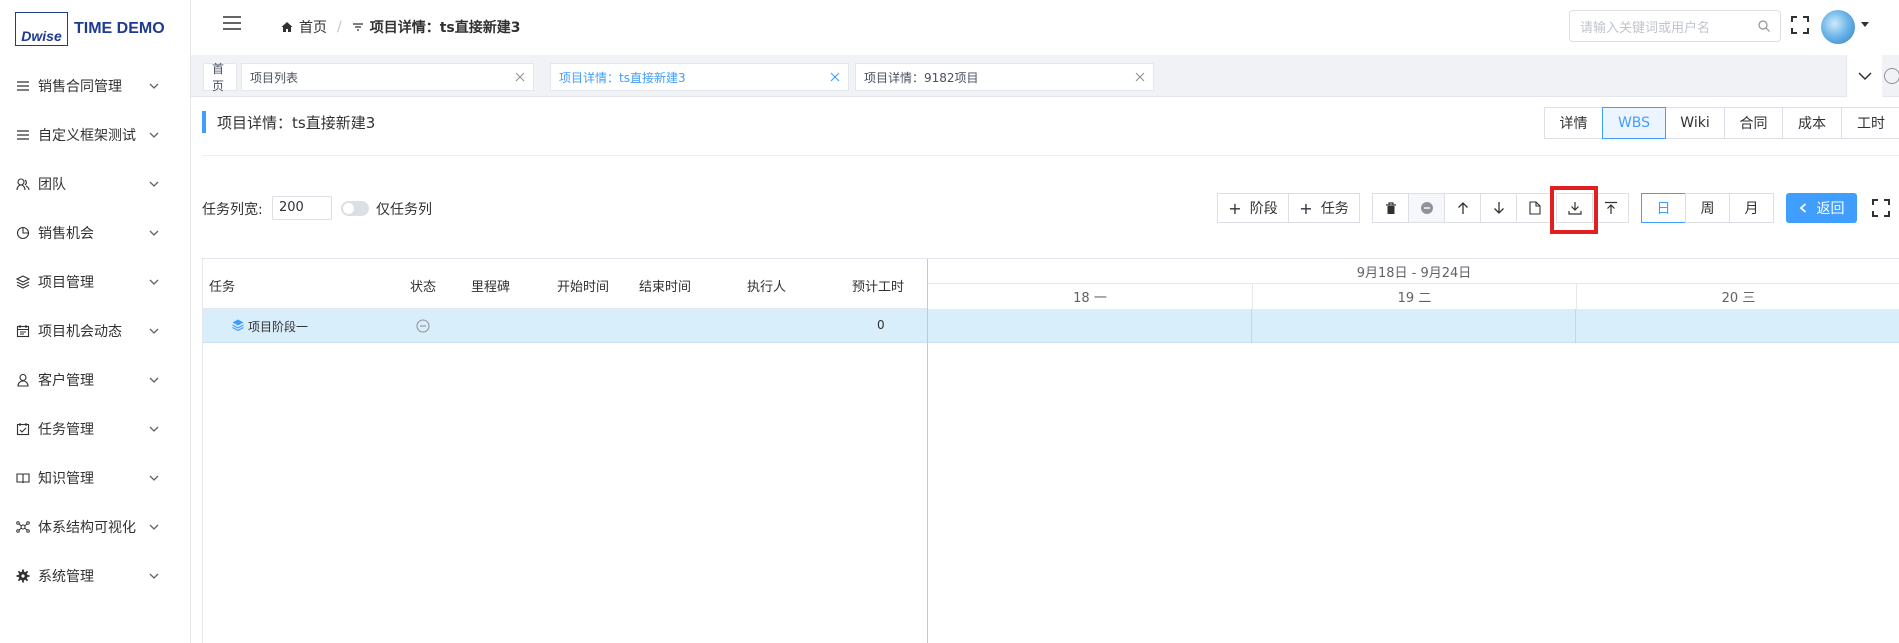 This screenshot has width=1899, height=643. I want to click on sidebar-item-team: 团队, so click(95, 183).